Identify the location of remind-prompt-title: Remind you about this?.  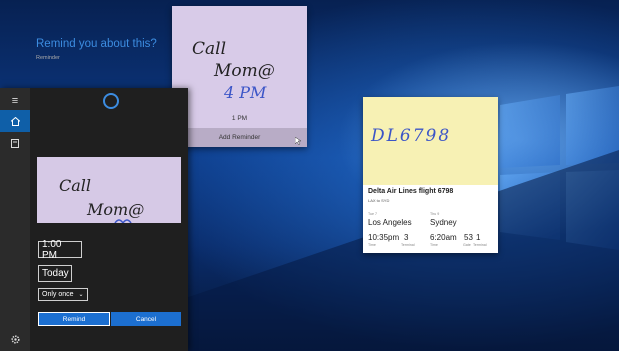
(96, 44).